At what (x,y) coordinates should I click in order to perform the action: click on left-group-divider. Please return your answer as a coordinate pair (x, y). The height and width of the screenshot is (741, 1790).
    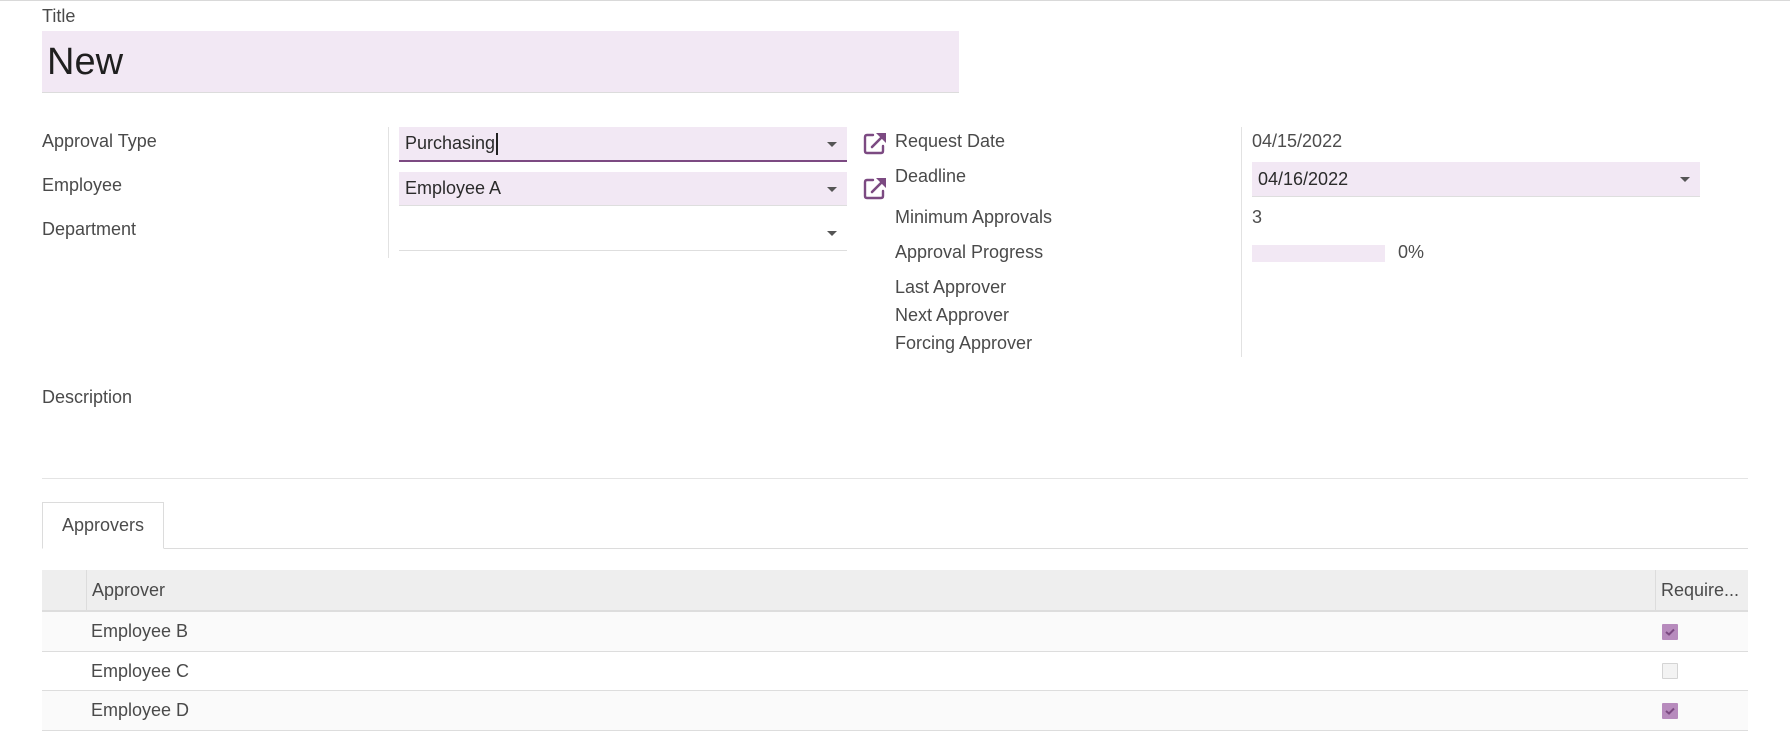
    Looking at the image, I should click on (388, 192).